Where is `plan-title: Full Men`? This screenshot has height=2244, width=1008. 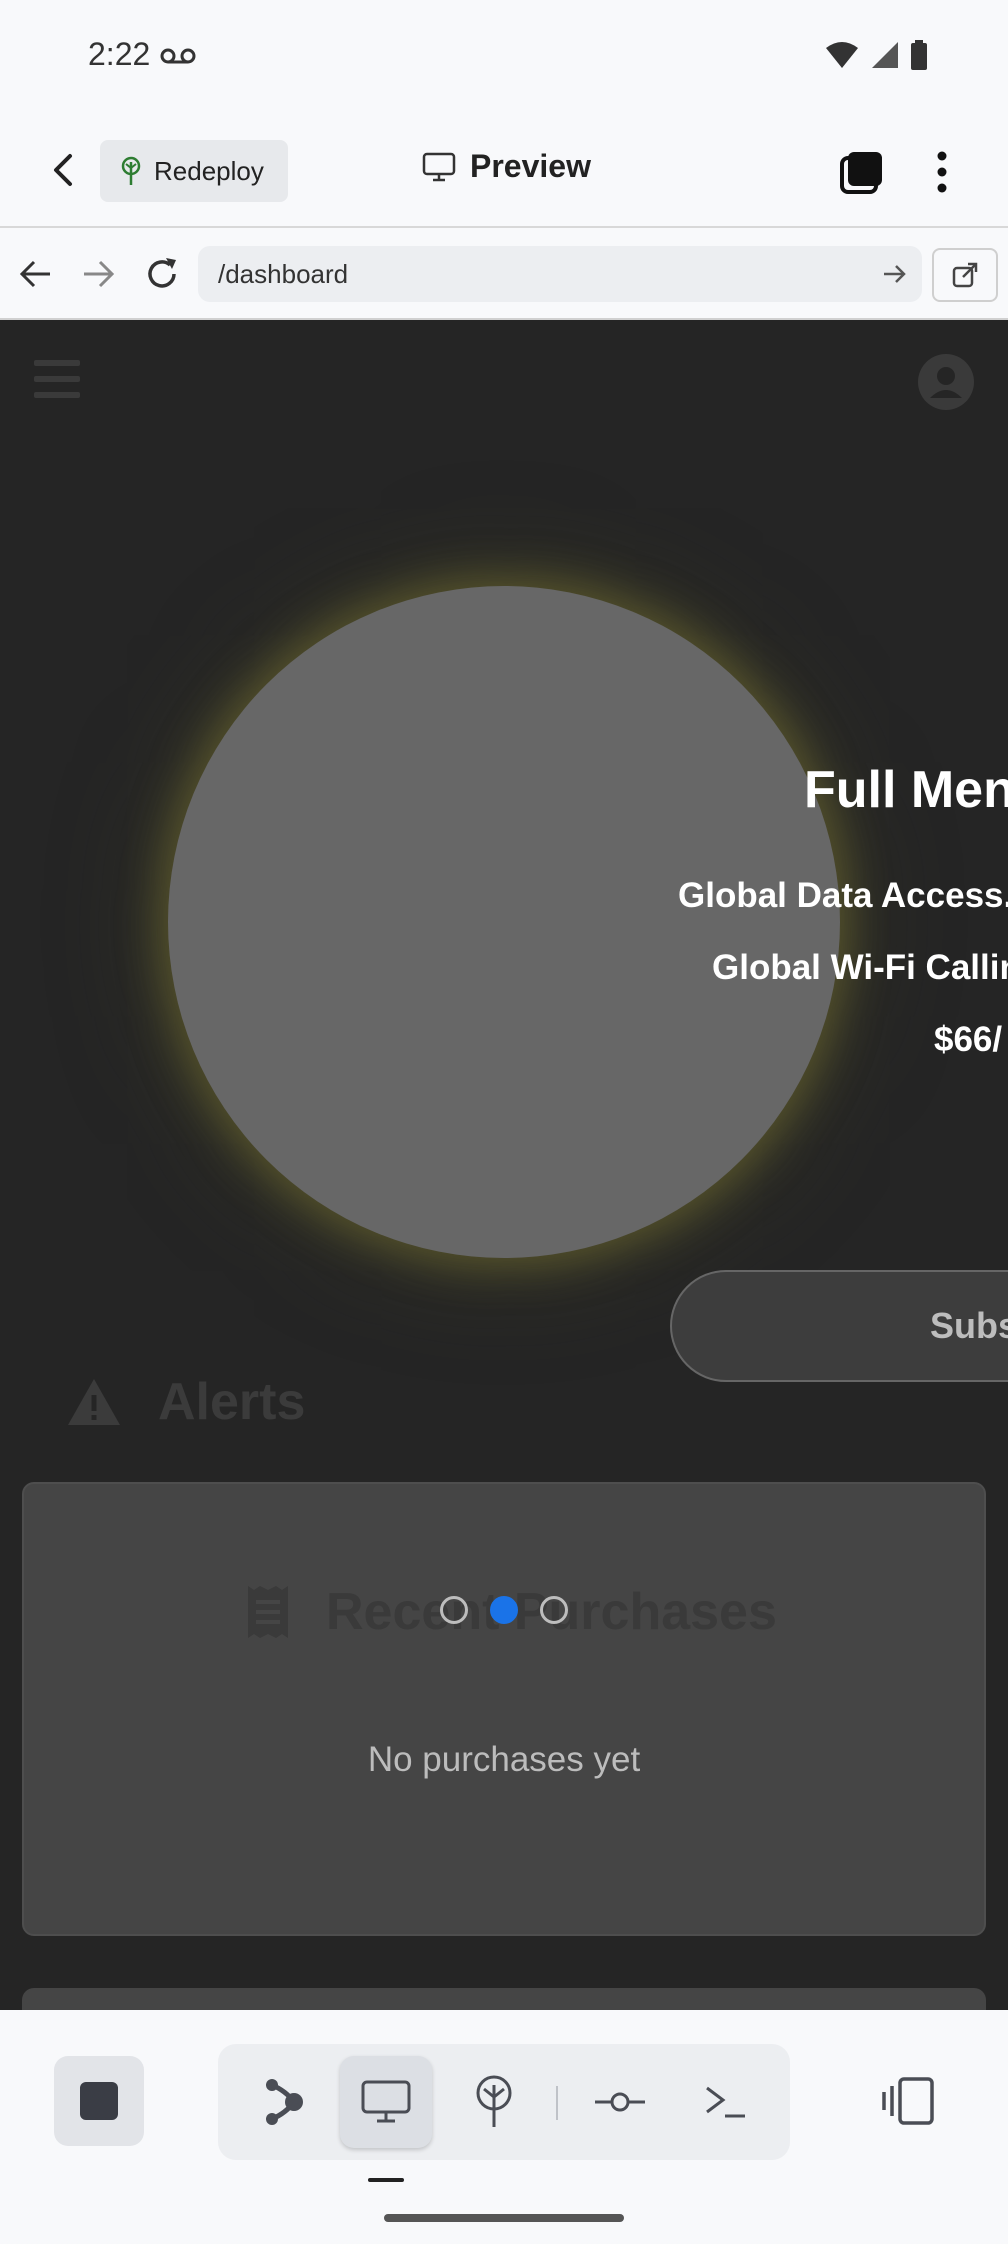
plan-title: Full Men is located at coordinates (906, 790).